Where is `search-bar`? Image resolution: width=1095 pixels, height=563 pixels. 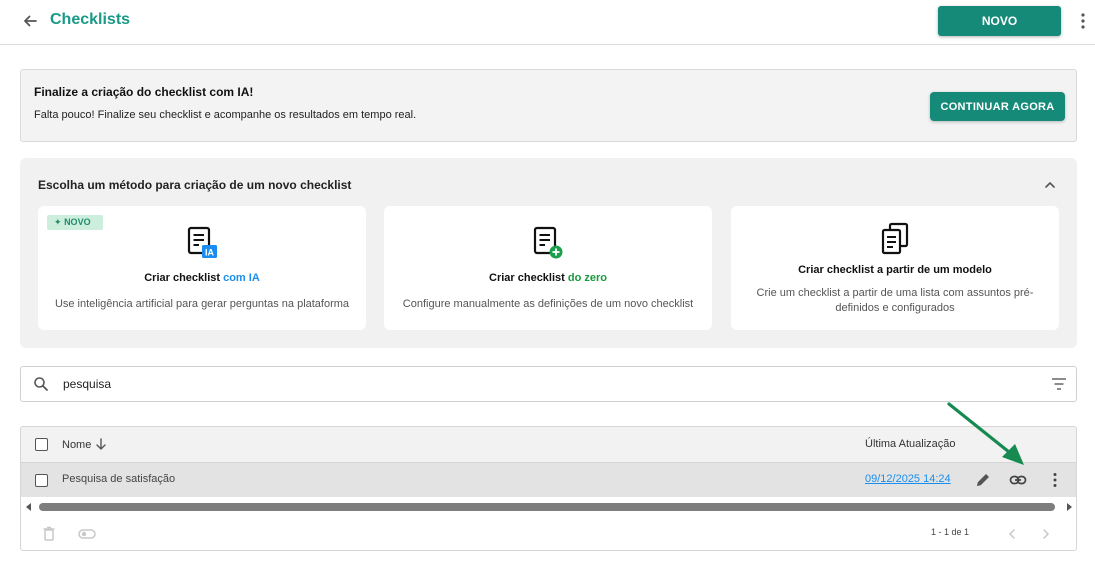 search-bar is located at coordinates (548, 384).